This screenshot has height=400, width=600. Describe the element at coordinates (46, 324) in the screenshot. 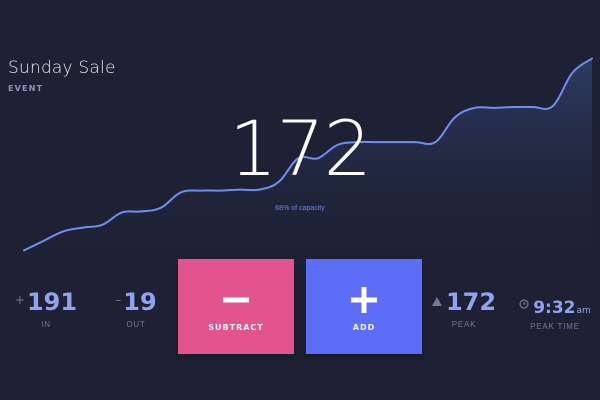

I see `stat-in-label: IN` at that location.